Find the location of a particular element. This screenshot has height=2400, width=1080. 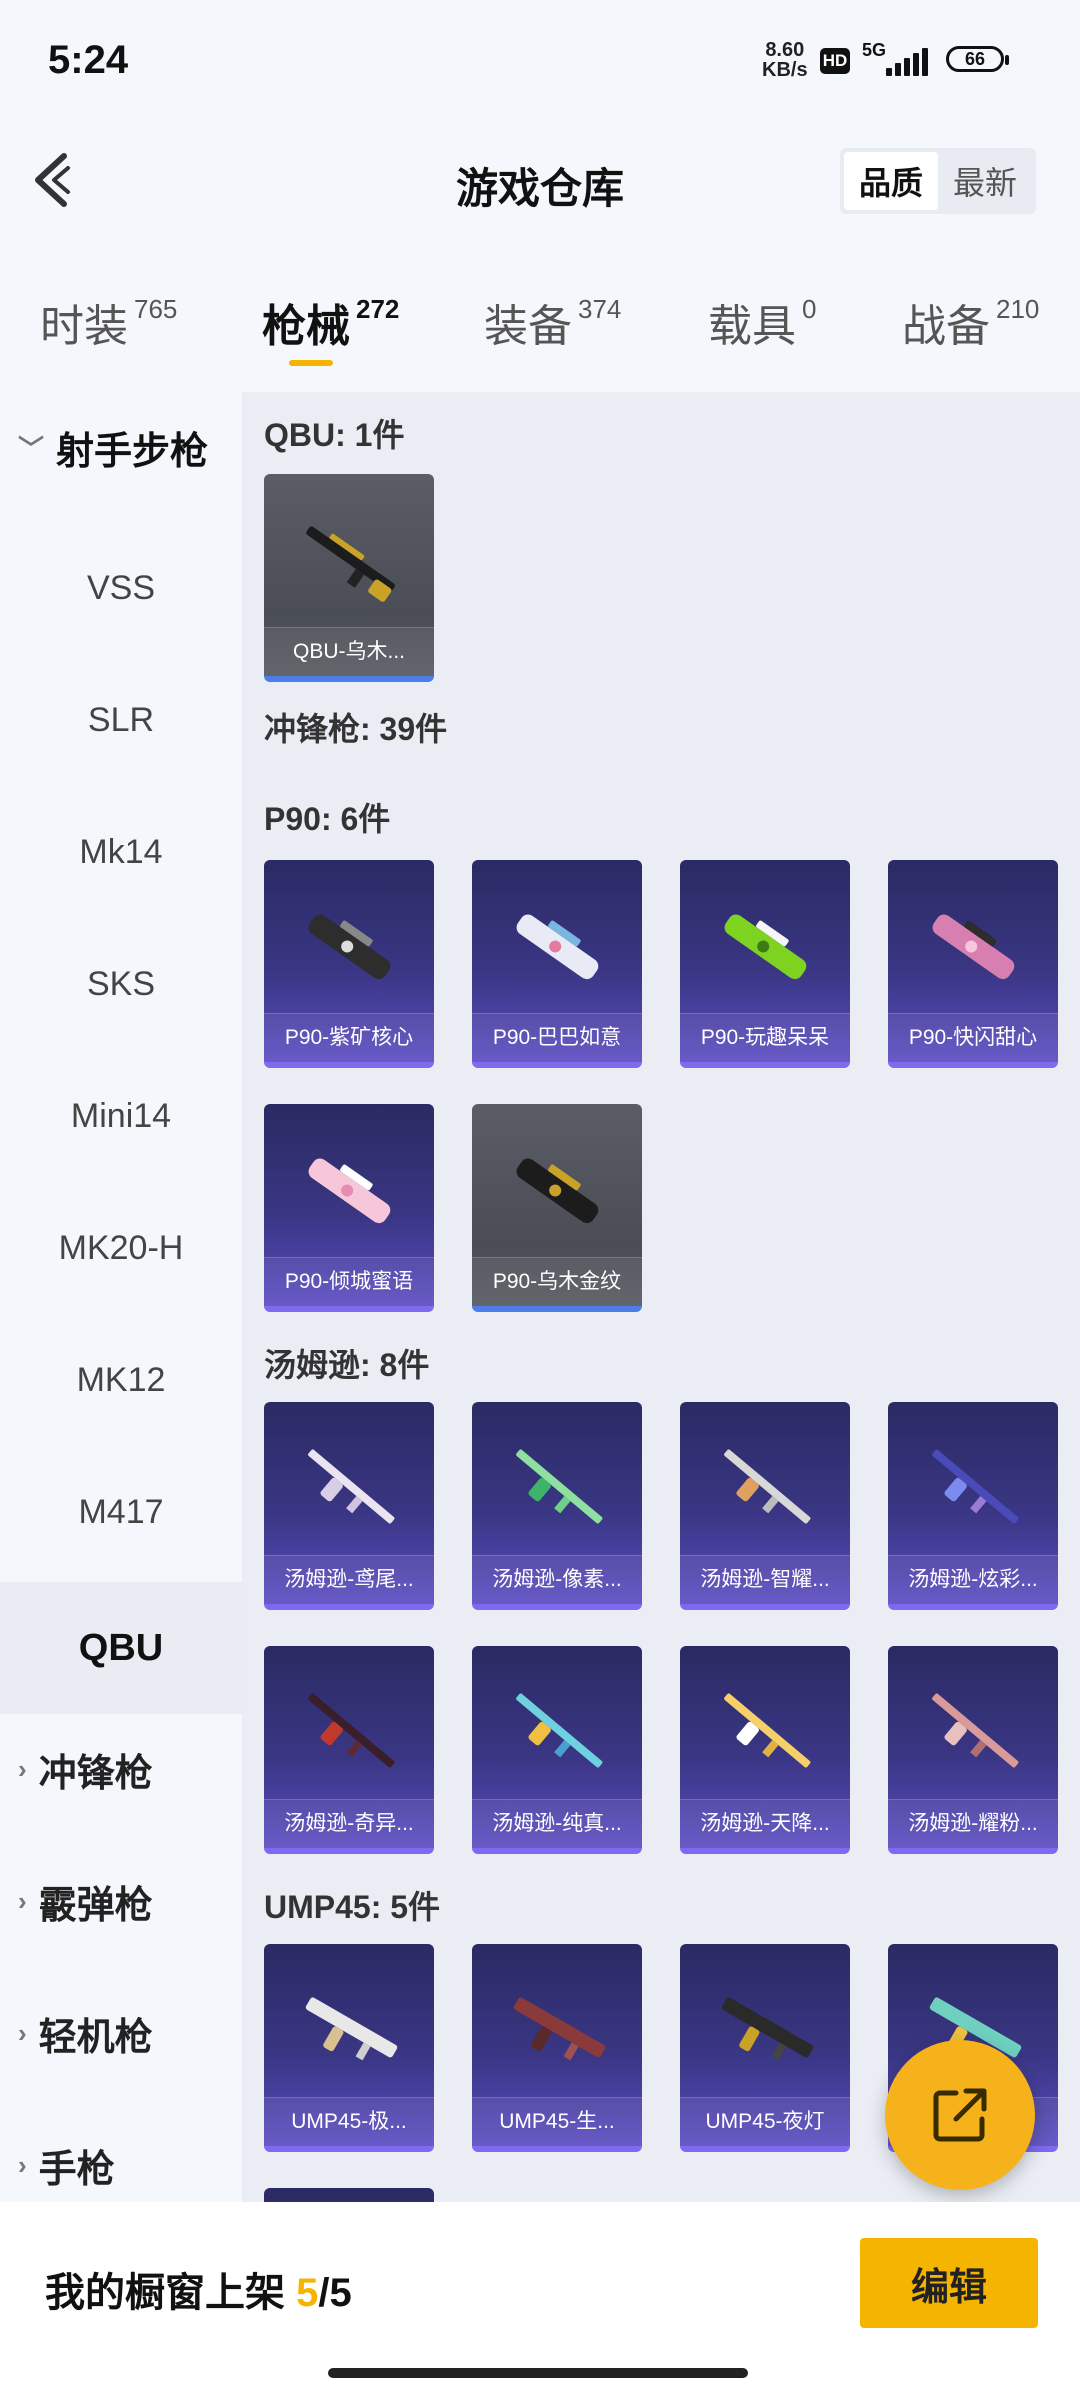

tab-supplies: 战备 210 is located at coordinates (970, 322).